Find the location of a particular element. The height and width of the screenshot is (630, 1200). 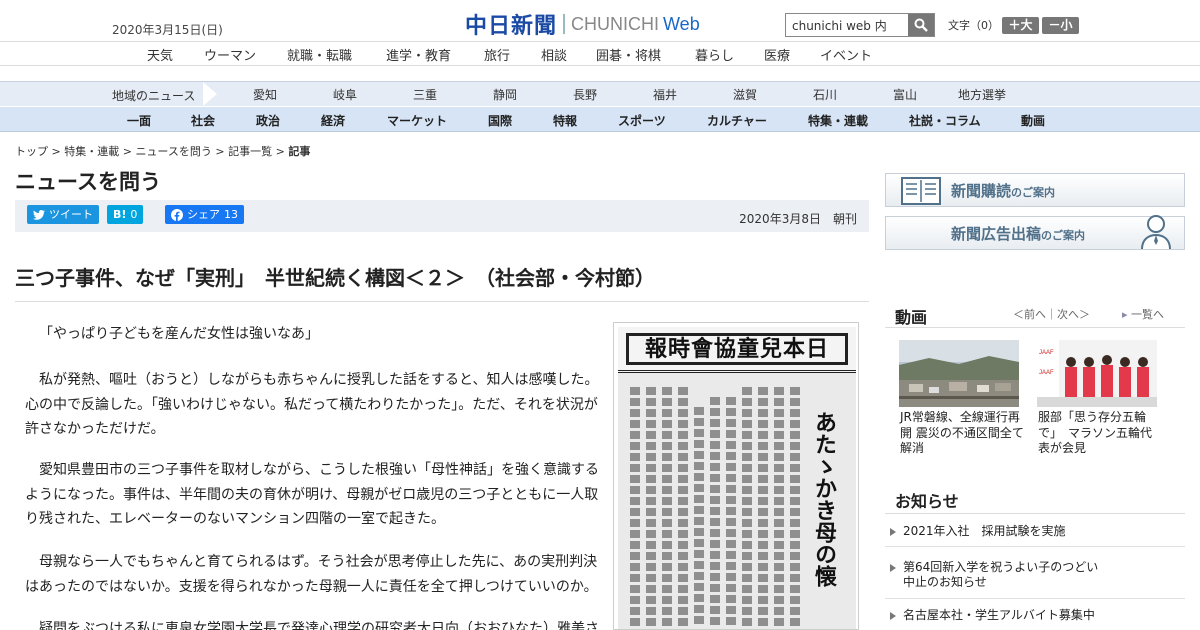

tweet-button: ツイート is located at coordinates (63, 214).